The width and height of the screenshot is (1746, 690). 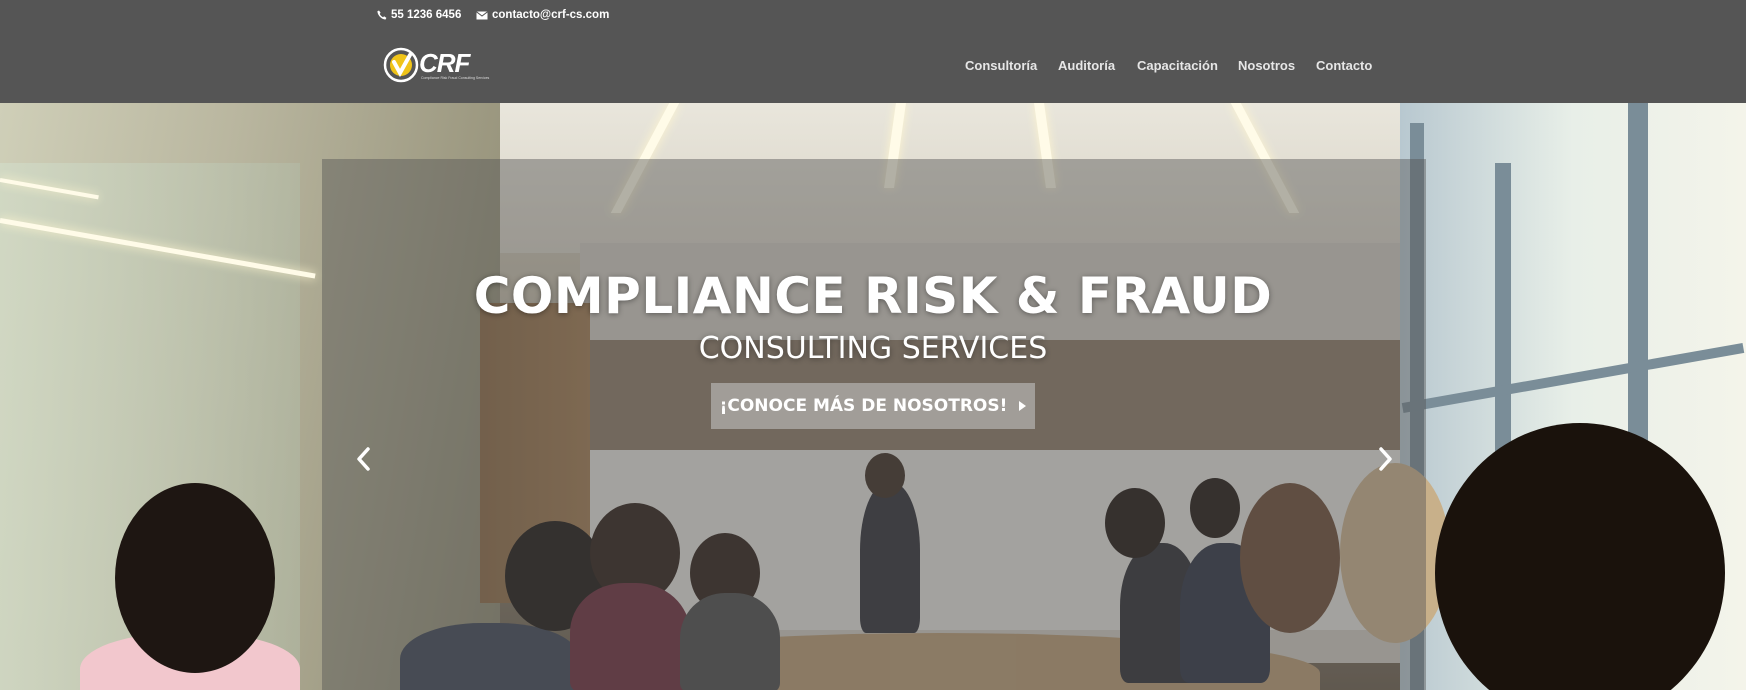 I want to click on chevron-left-icon, so click(x=364, y=459).